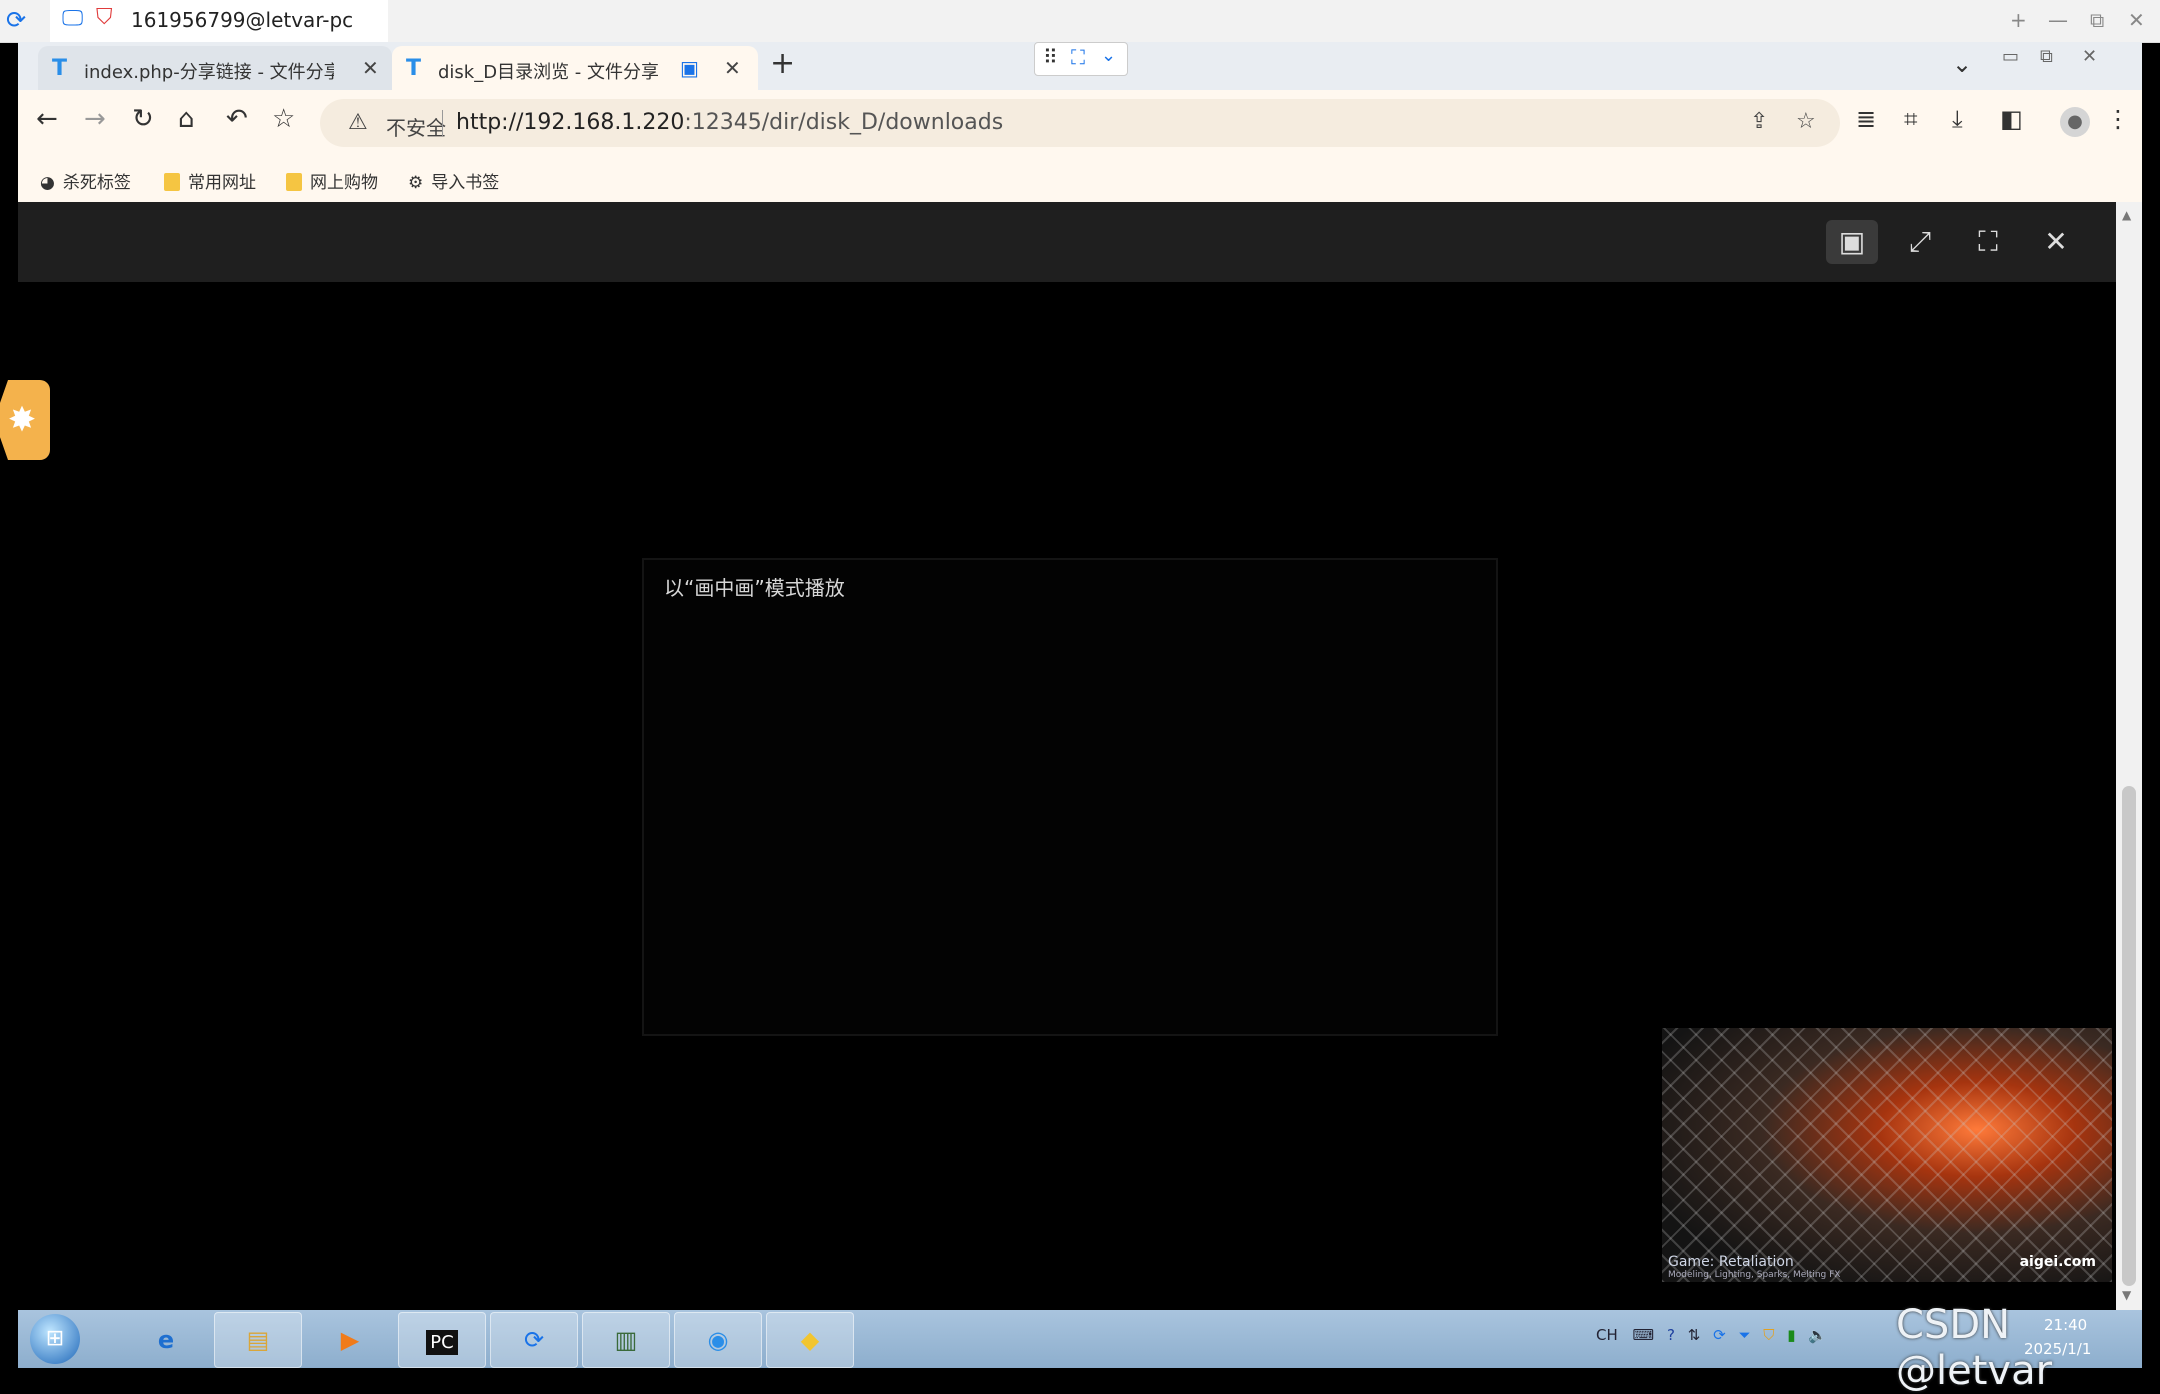 The image size is (2160, 1394). Describe the element at coordinates (754, 588) in the screenshot. I see `pip-mode-label: 以“画中画”模式播放` at that location.